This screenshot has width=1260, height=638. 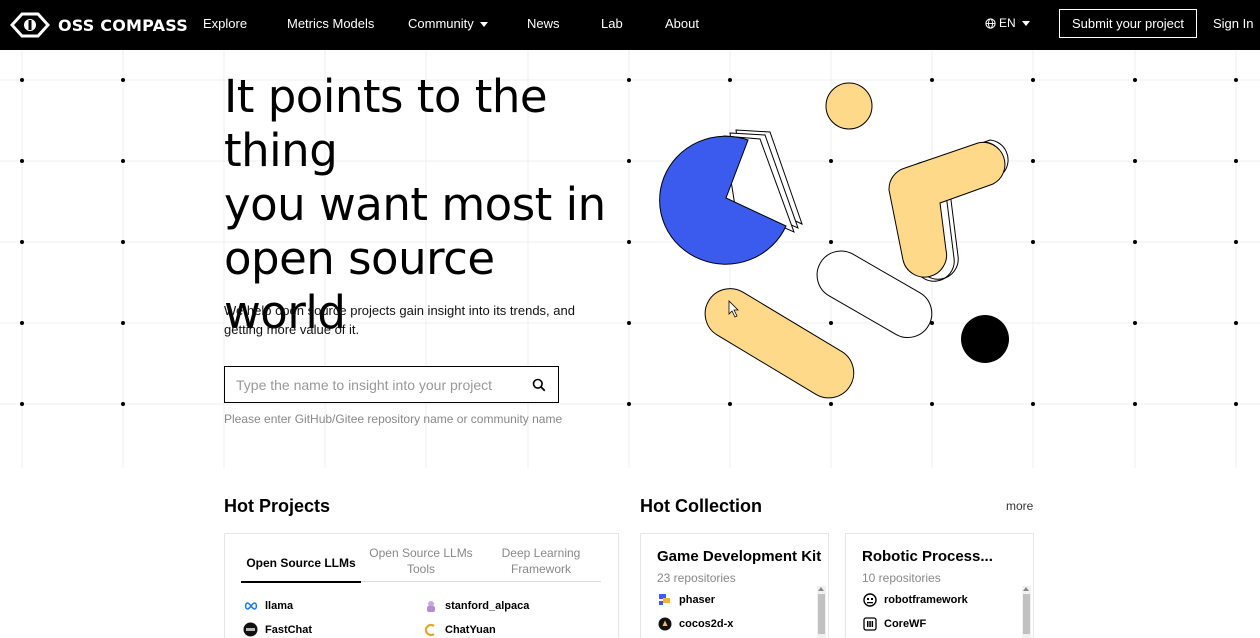 I want to click on corewf-icon, so click(x=869, y=623).